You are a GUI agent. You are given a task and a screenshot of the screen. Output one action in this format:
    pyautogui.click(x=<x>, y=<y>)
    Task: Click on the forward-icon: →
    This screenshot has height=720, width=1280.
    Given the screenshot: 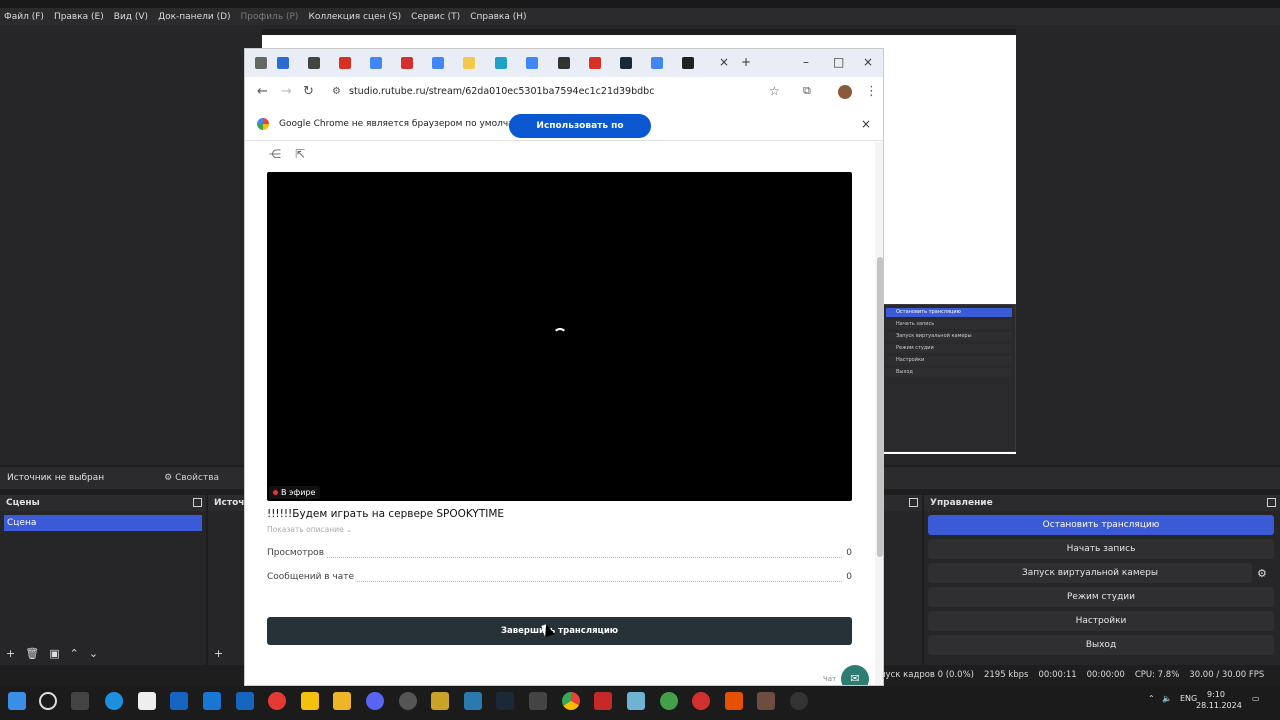 What is the action you would take?
    pyautogui.click(x=286, y=91)
    